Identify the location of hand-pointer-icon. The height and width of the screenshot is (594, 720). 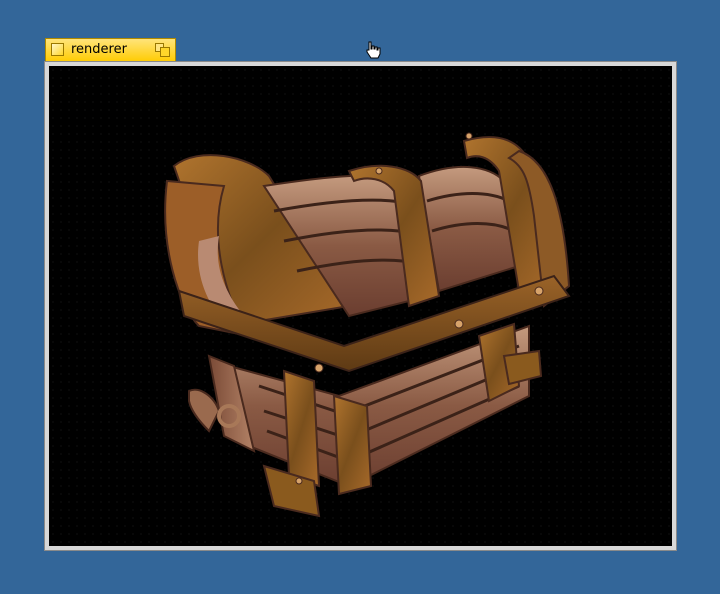
(374, 50).